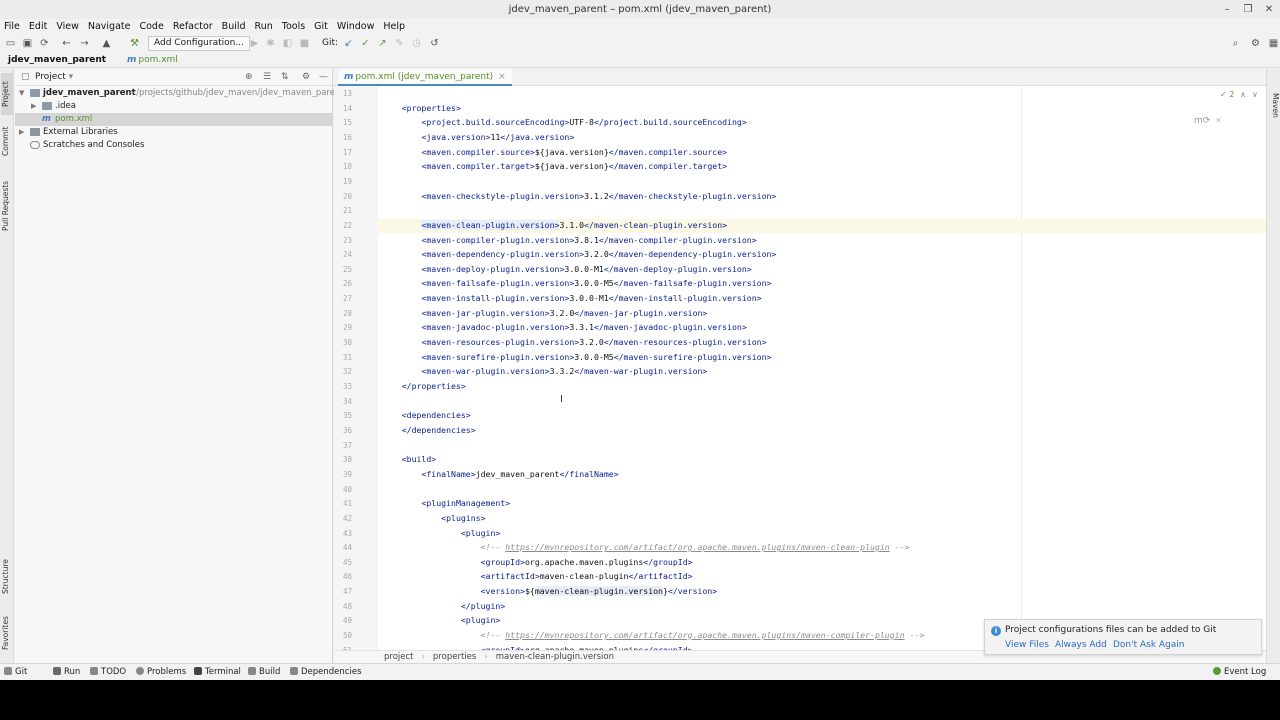  I want to click on status-build: Build, so click(264, 672).